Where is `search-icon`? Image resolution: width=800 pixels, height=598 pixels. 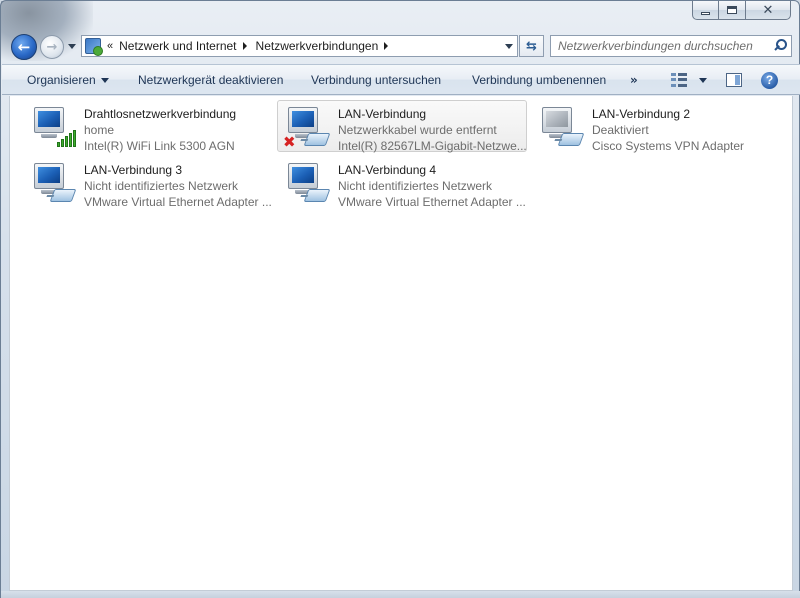
search-icon is located at coordinates (781, 46).